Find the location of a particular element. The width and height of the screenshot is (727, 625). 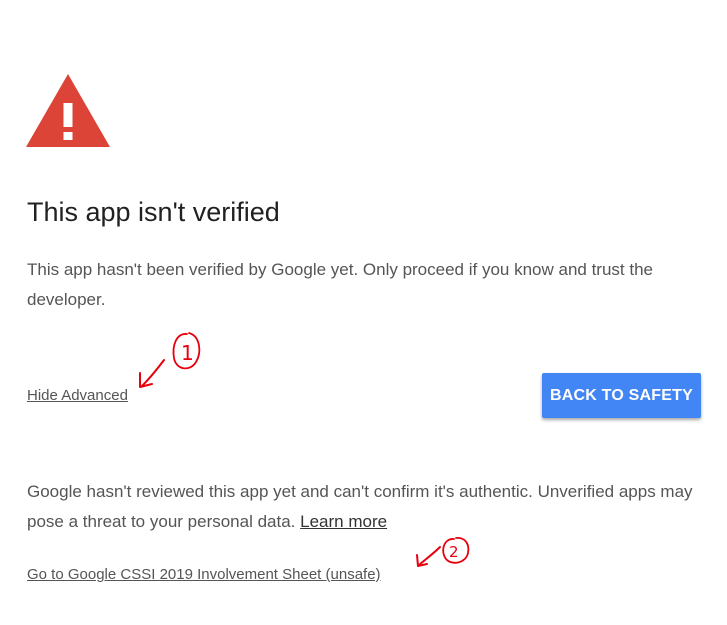

annotation-number-2: 2 is located at coordinates (454, 552).